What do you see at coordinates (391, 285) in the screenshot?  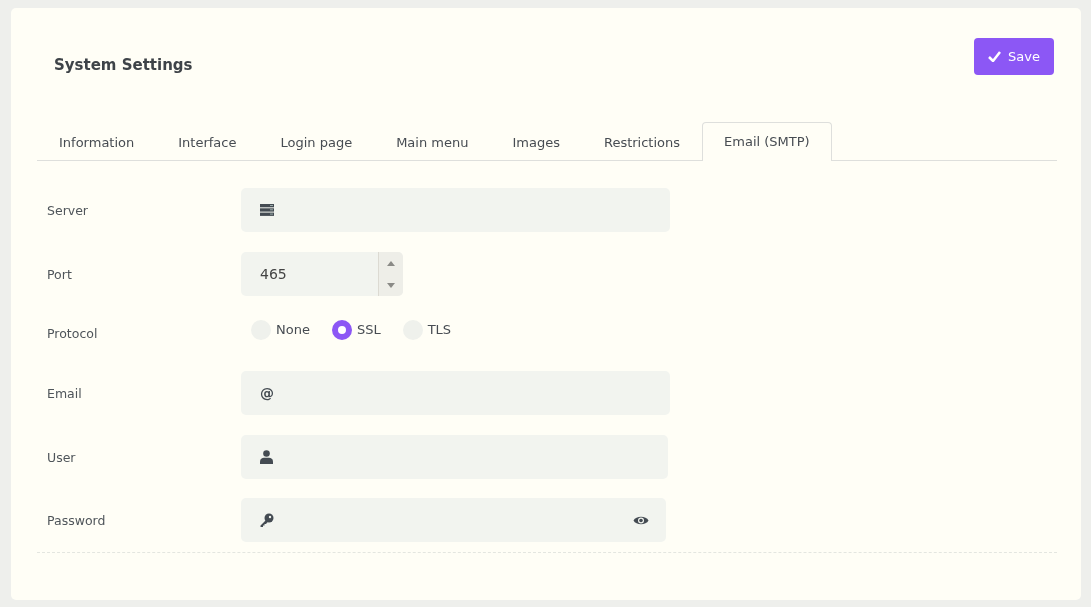 I see `spin-down-icon` at bounding box center [391, 285].